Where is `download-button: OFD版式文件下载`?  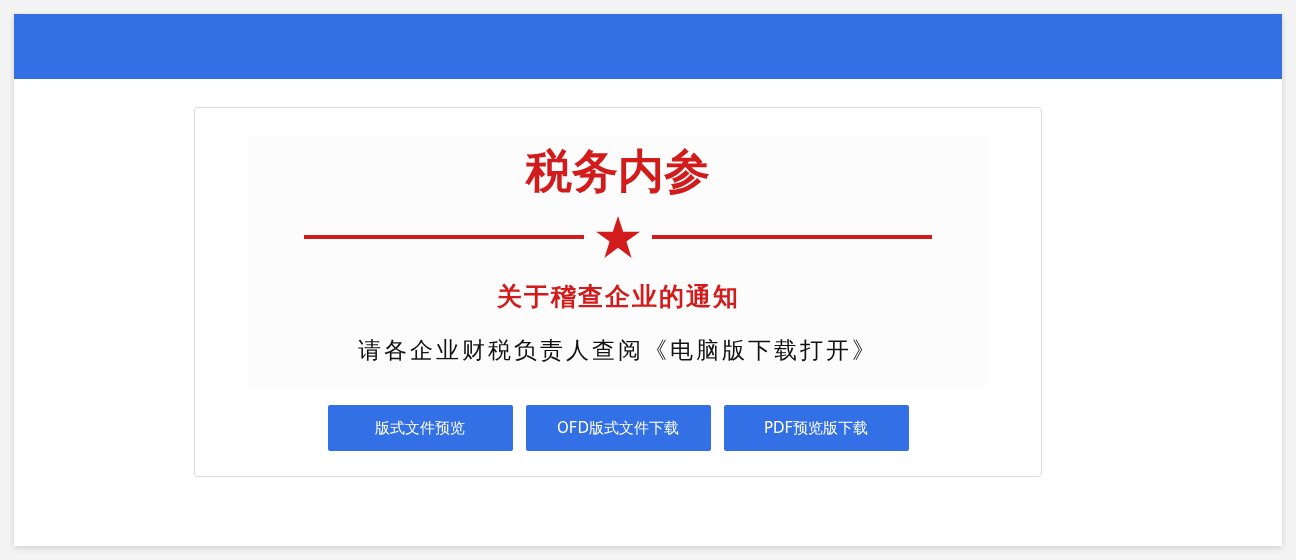
download-button: OFD版式文件下载 is located at coordinates (618, 428).